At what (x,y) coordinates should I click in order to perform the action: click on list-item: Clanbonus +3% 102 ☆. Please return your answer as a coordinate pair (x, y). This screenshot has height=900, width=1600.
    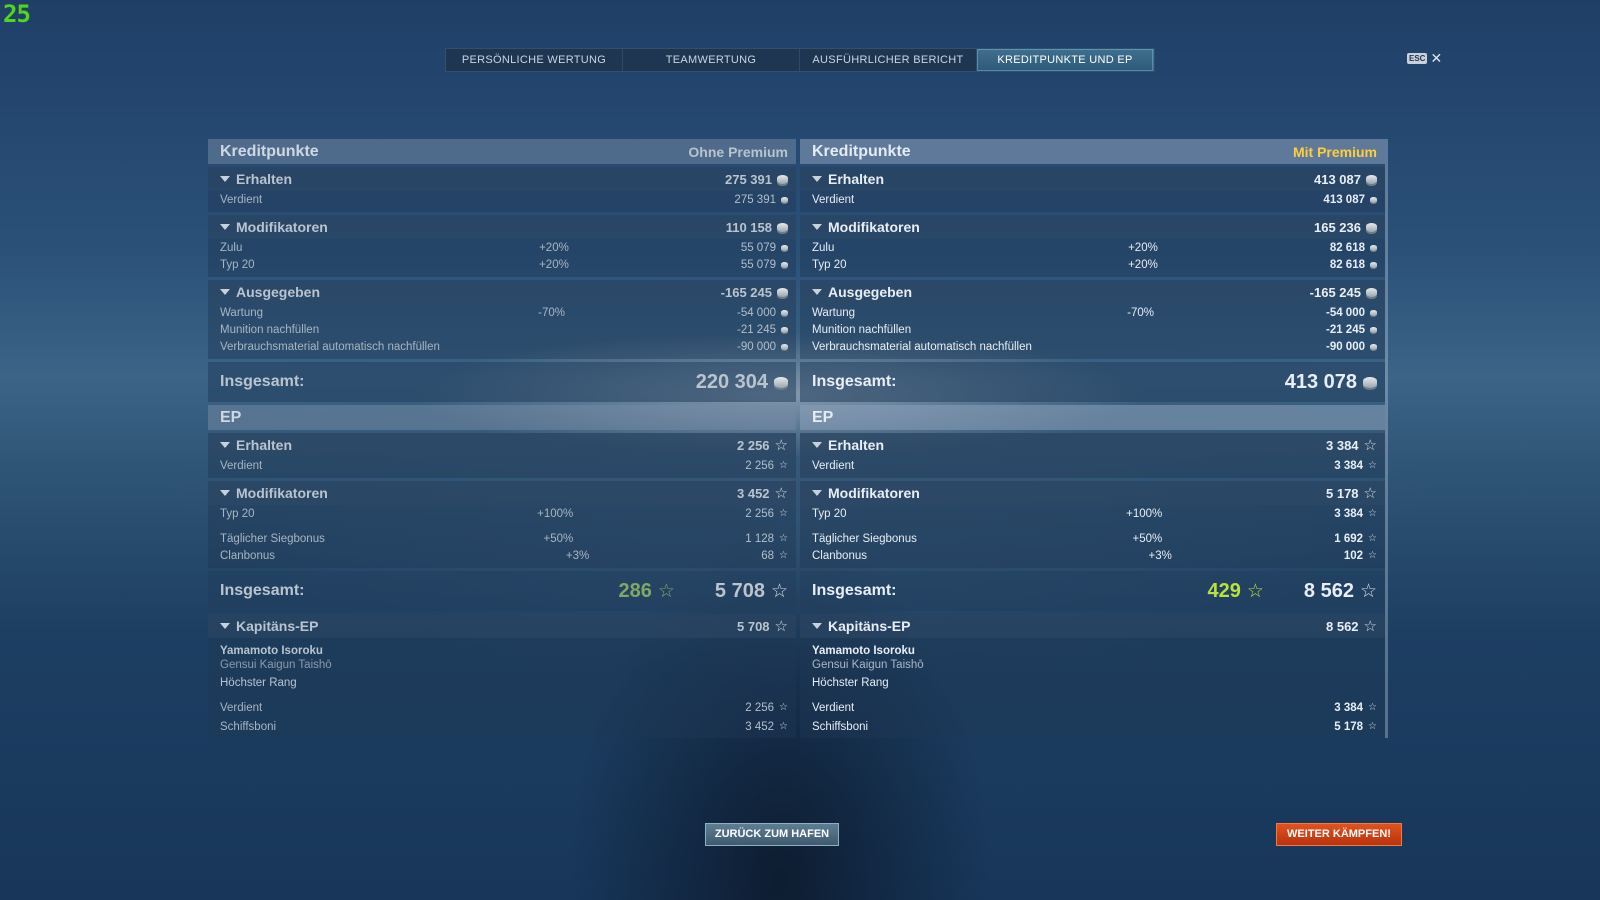
    Looking at the image, I should click on (1092, 555).